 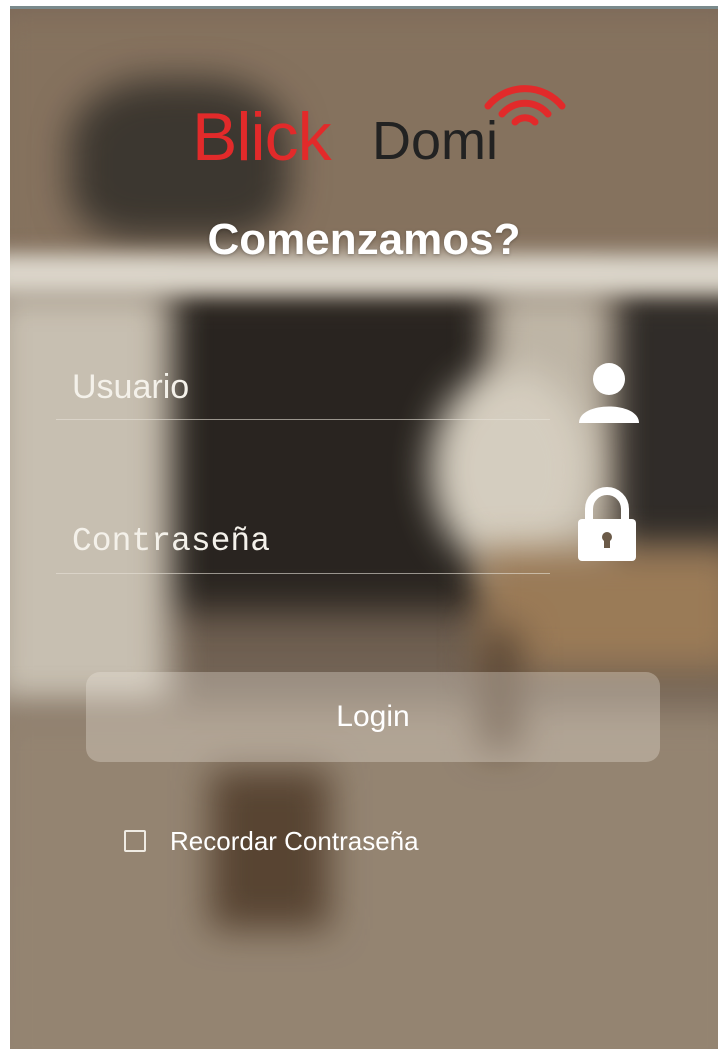 I want to click on remember-password-checkbox, so click(x=135, y=841).